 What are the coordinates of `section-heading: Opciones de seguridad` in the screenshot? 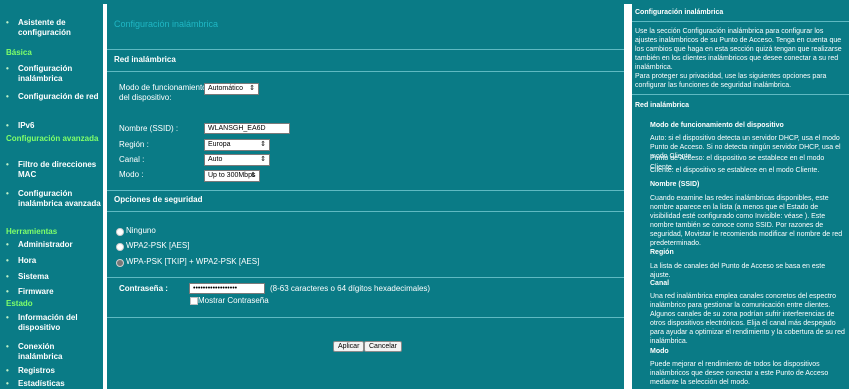 It's located at (158, 199).